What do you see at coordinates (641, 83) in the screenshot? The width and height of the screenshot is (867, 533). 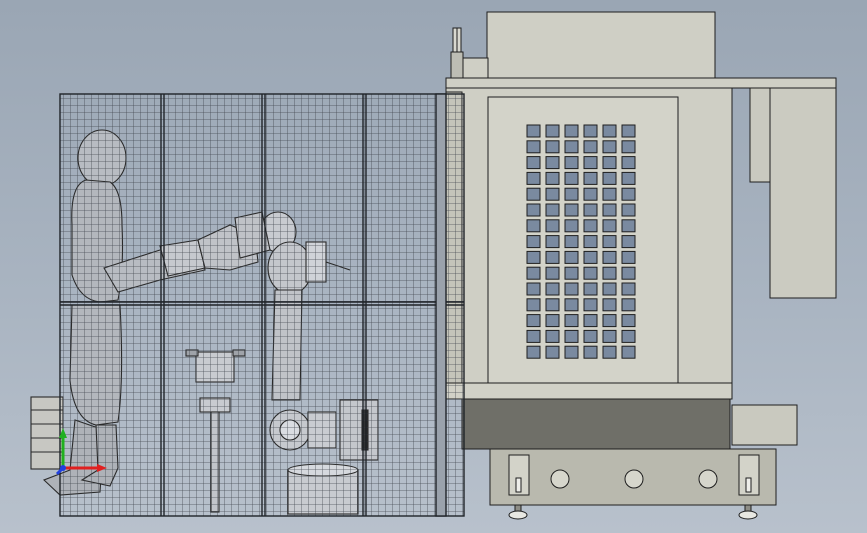 I see `machine-roof` at bounding box center [641, 83].